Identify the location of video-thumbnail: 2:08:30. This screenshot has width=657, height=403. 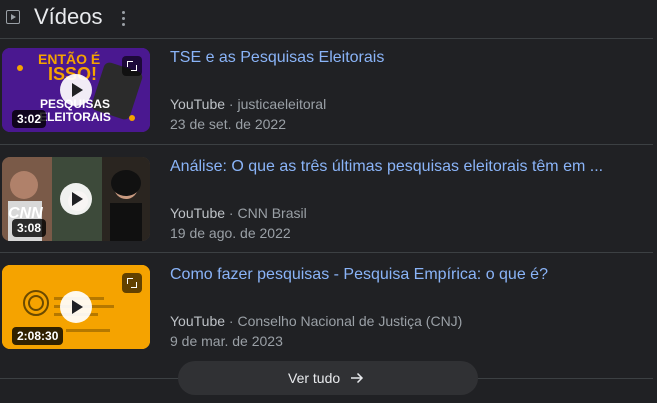
(76, 307).